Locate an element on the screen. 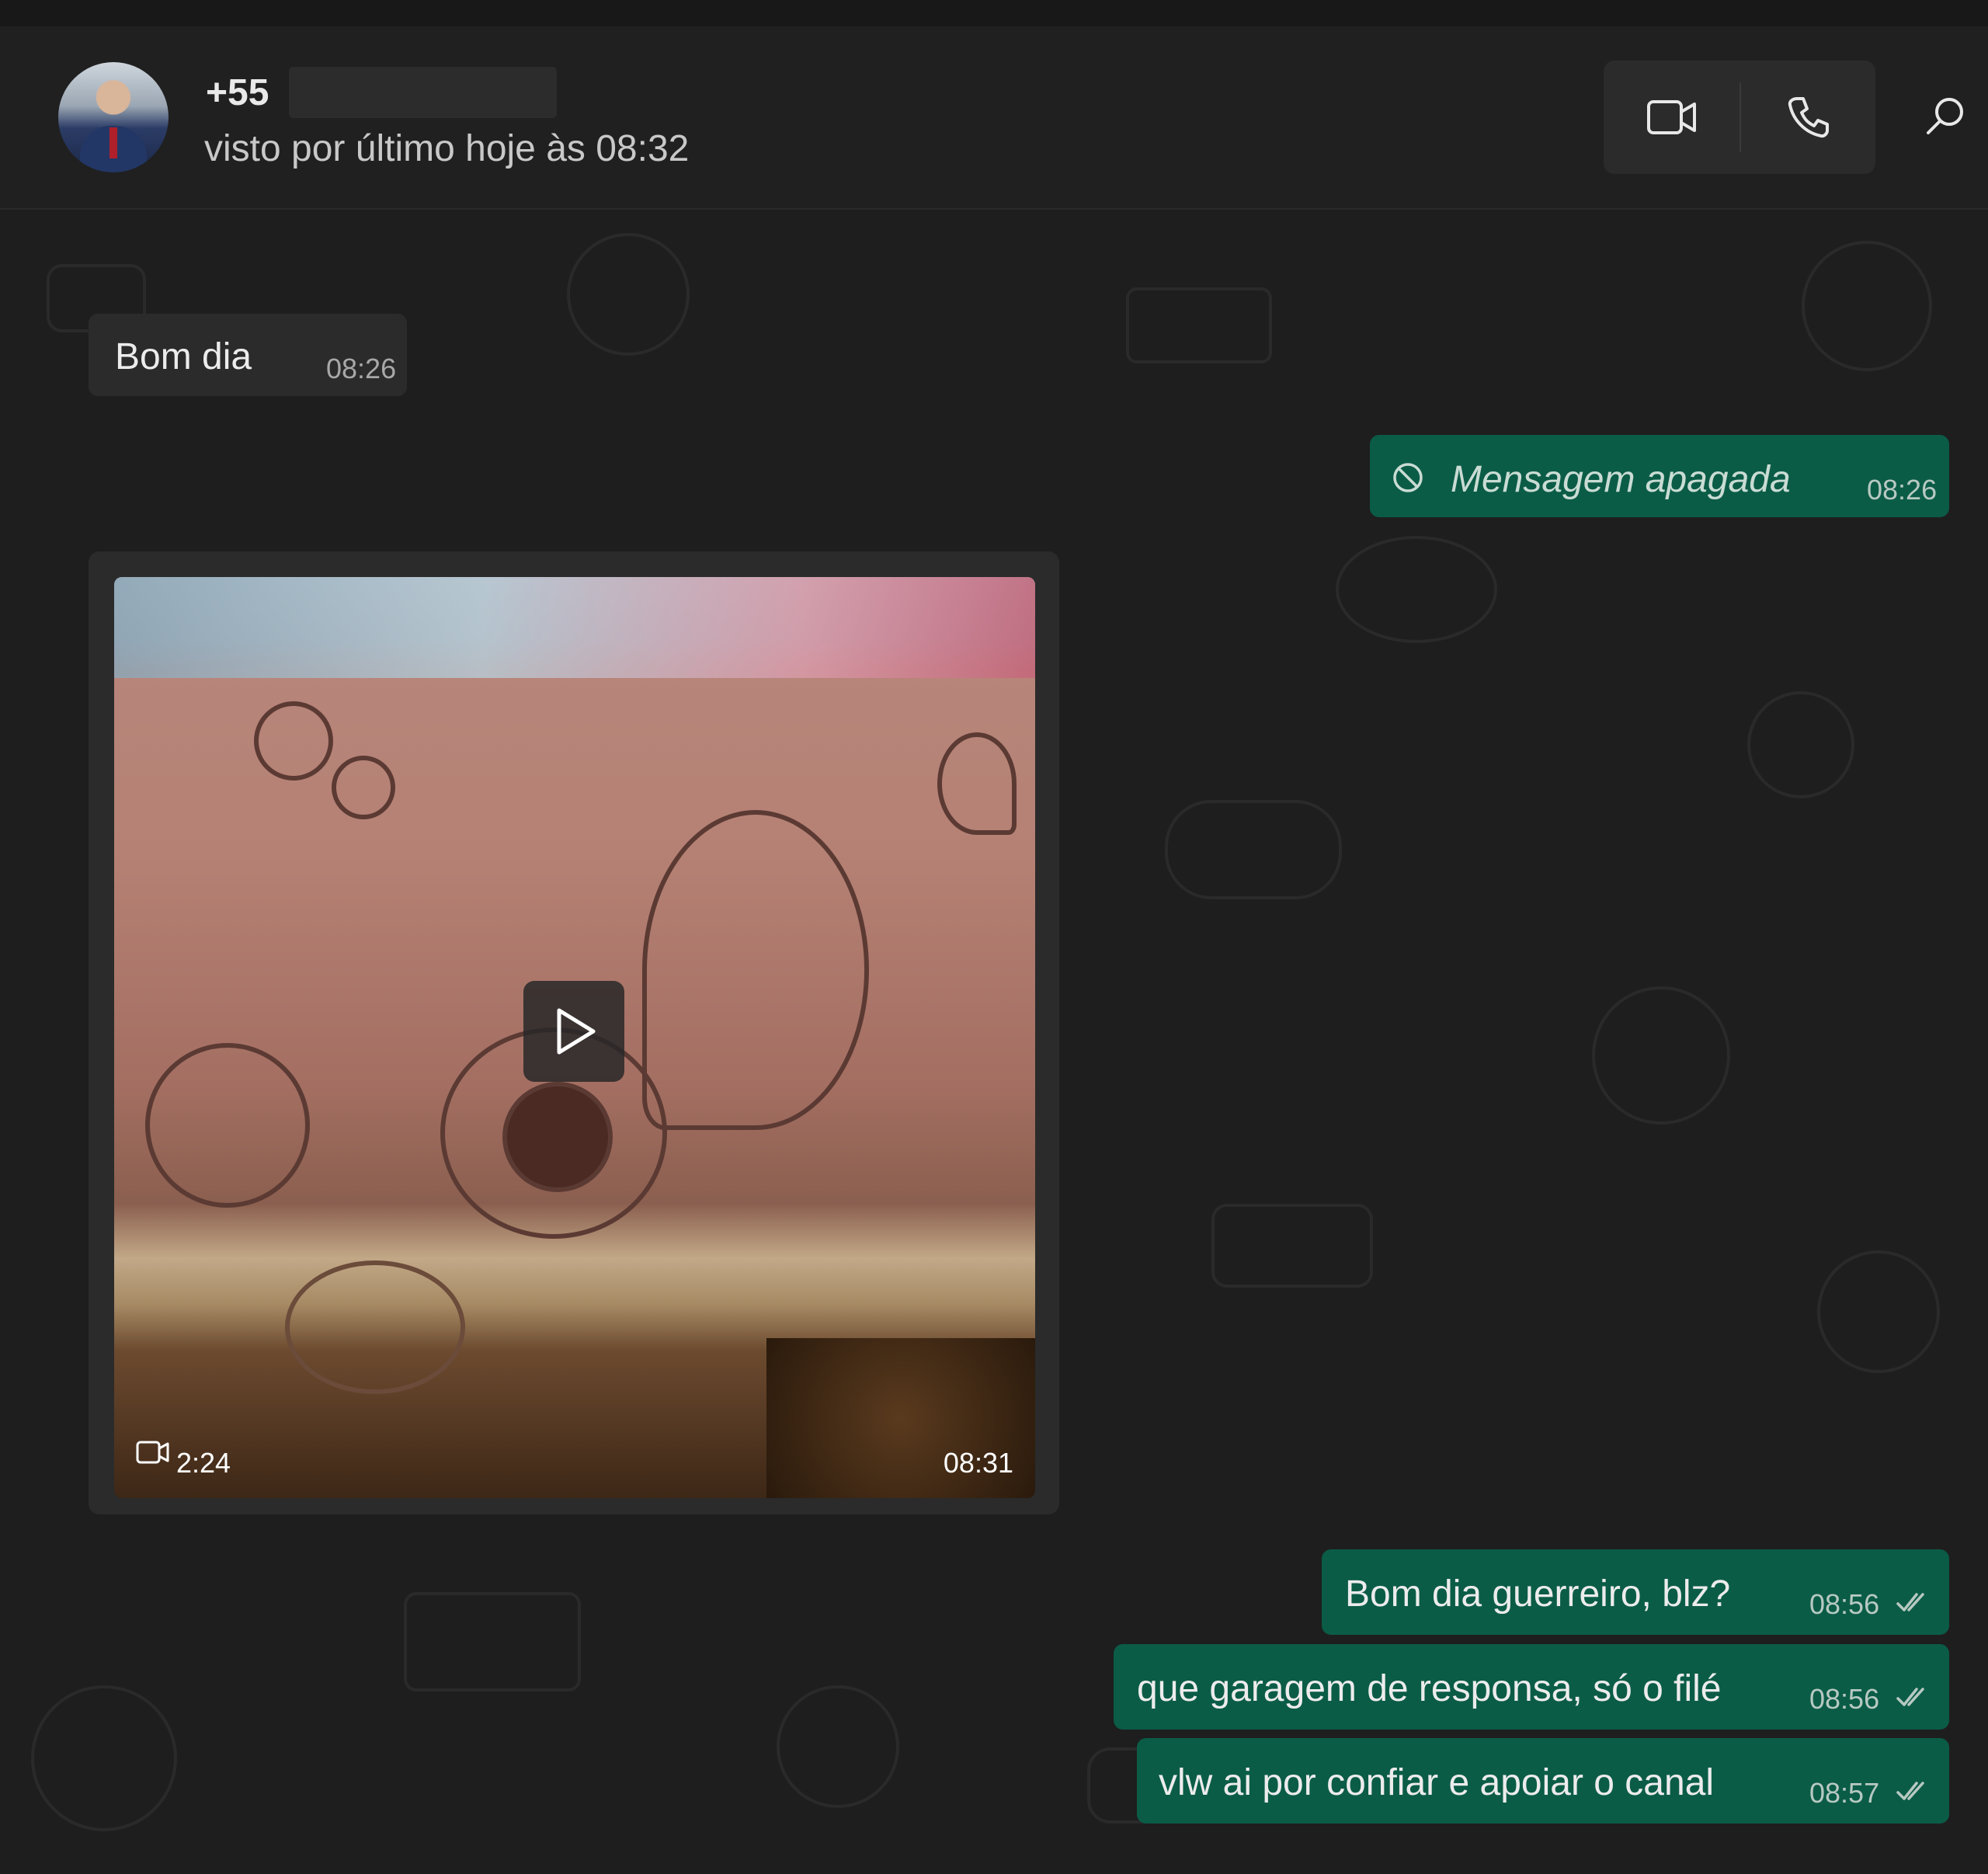 This screenshot has width=1988, height=1874. video-call-button is located at coordinates (1672, 117).